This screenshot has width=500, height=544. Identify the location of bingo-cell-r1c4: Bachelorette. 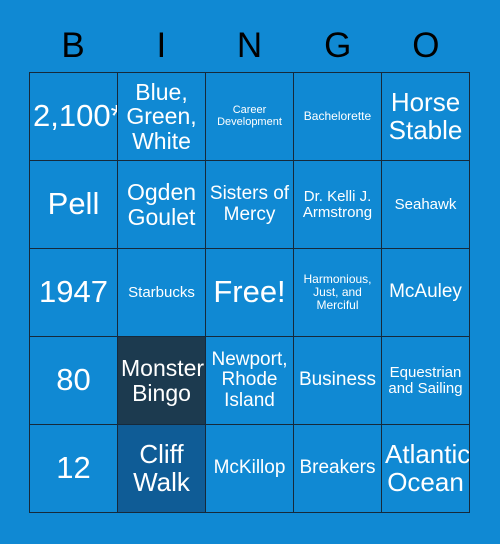
(338, 117).